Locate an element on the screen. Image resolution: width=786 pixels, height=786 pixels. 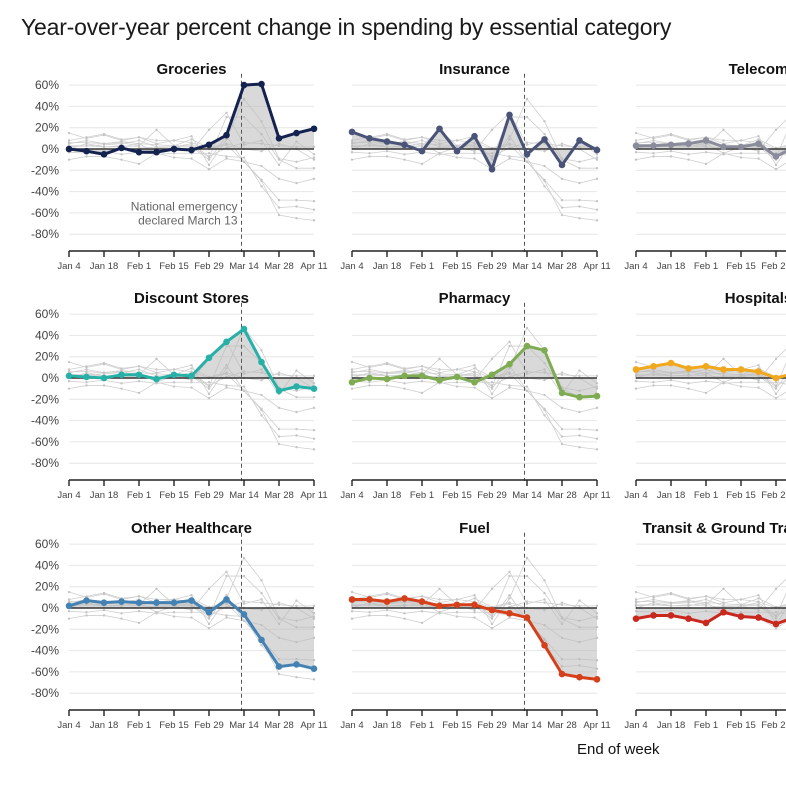
y-tick-label: 60% is located at coordinates (47, 314).